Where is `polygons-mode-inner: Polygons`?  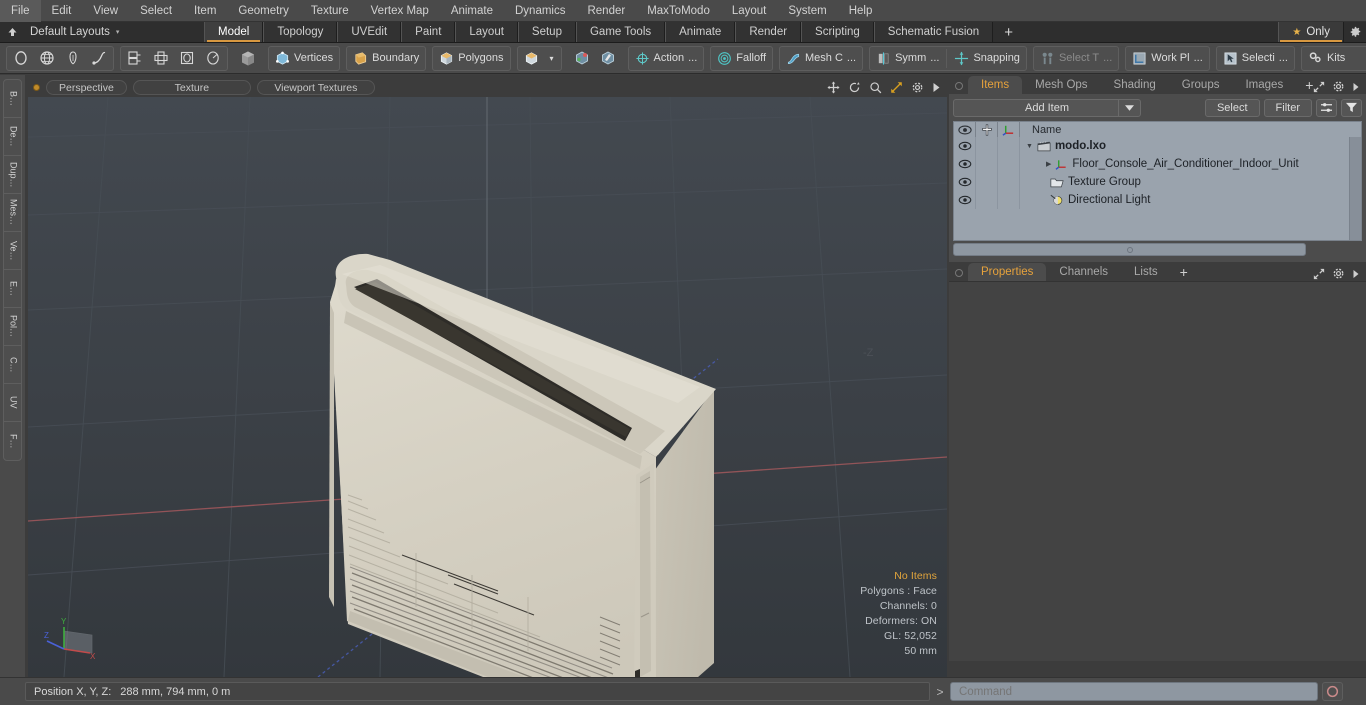 polygons-mode-inner: Polygons is located at coordinates (471, 58).